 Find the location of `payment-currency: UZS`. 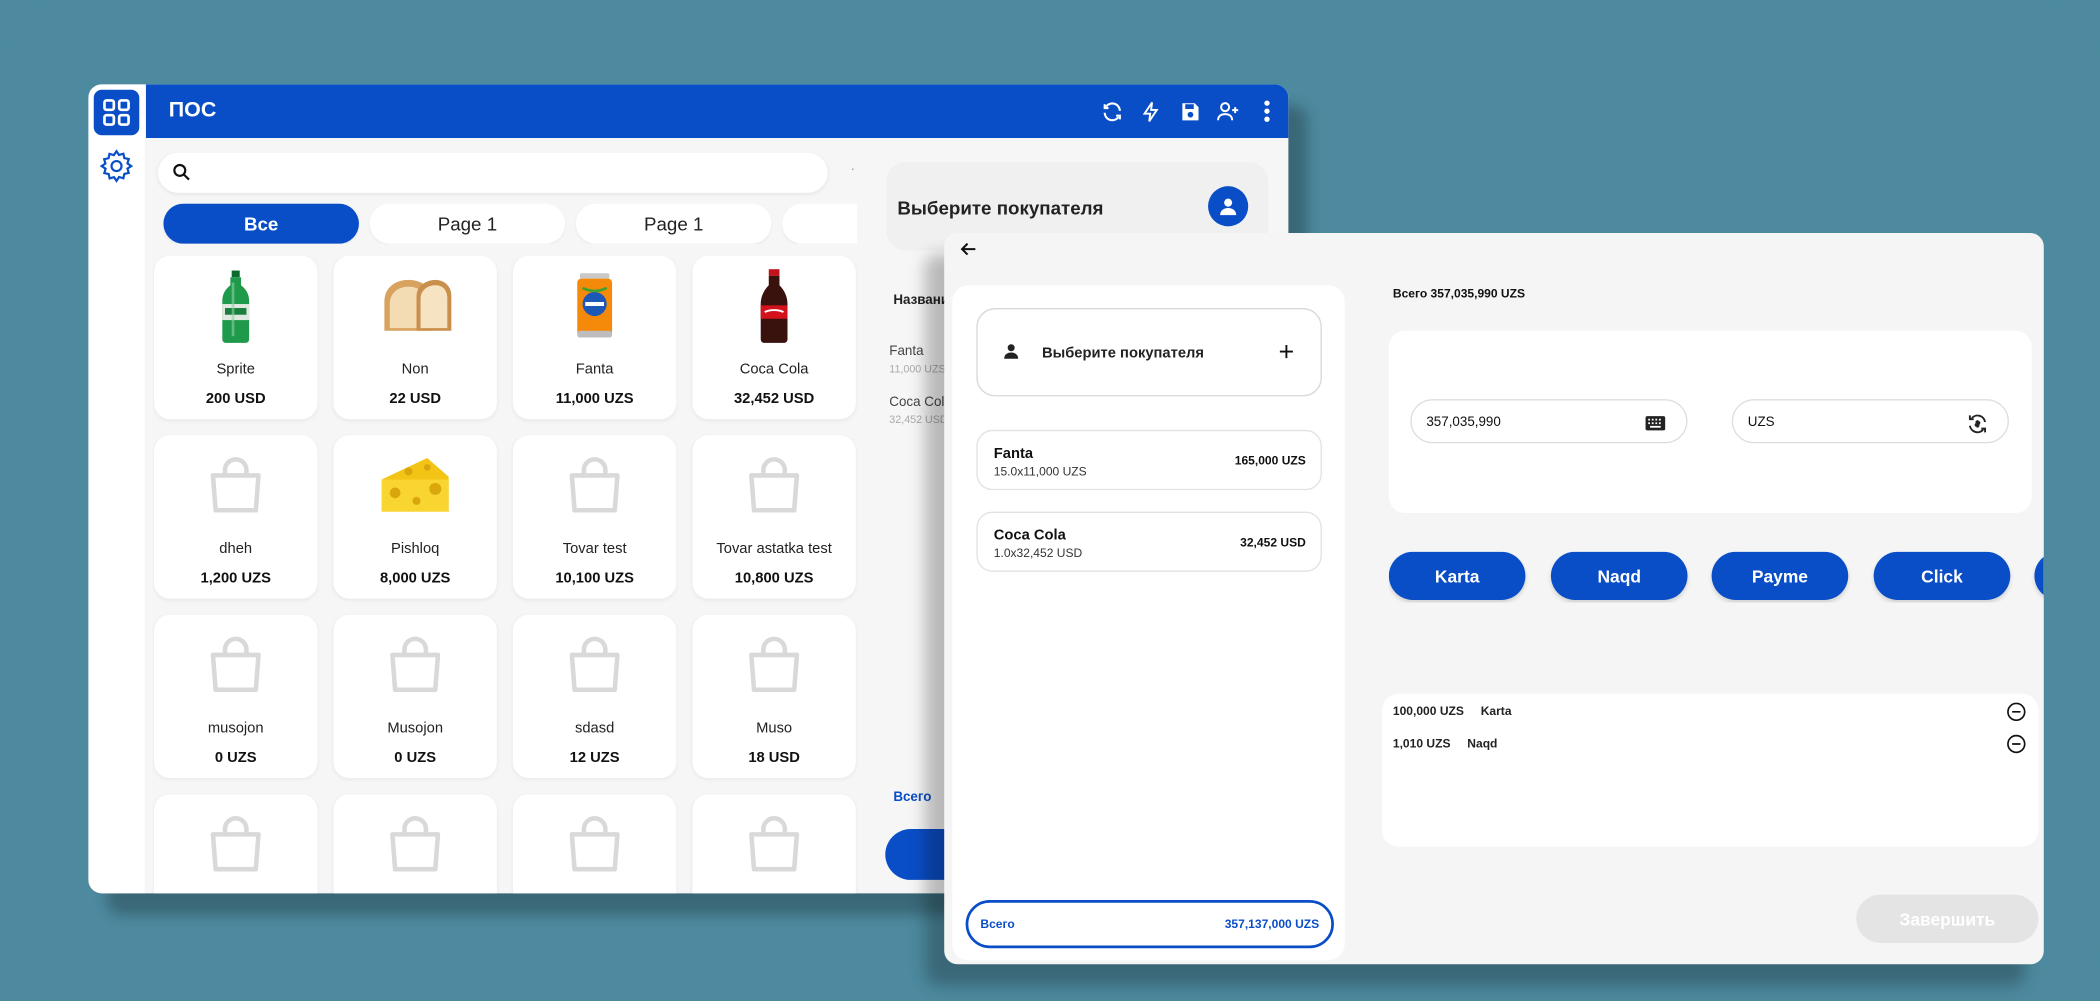

payment-currency: UZS is located at coordinates (1451, 711).